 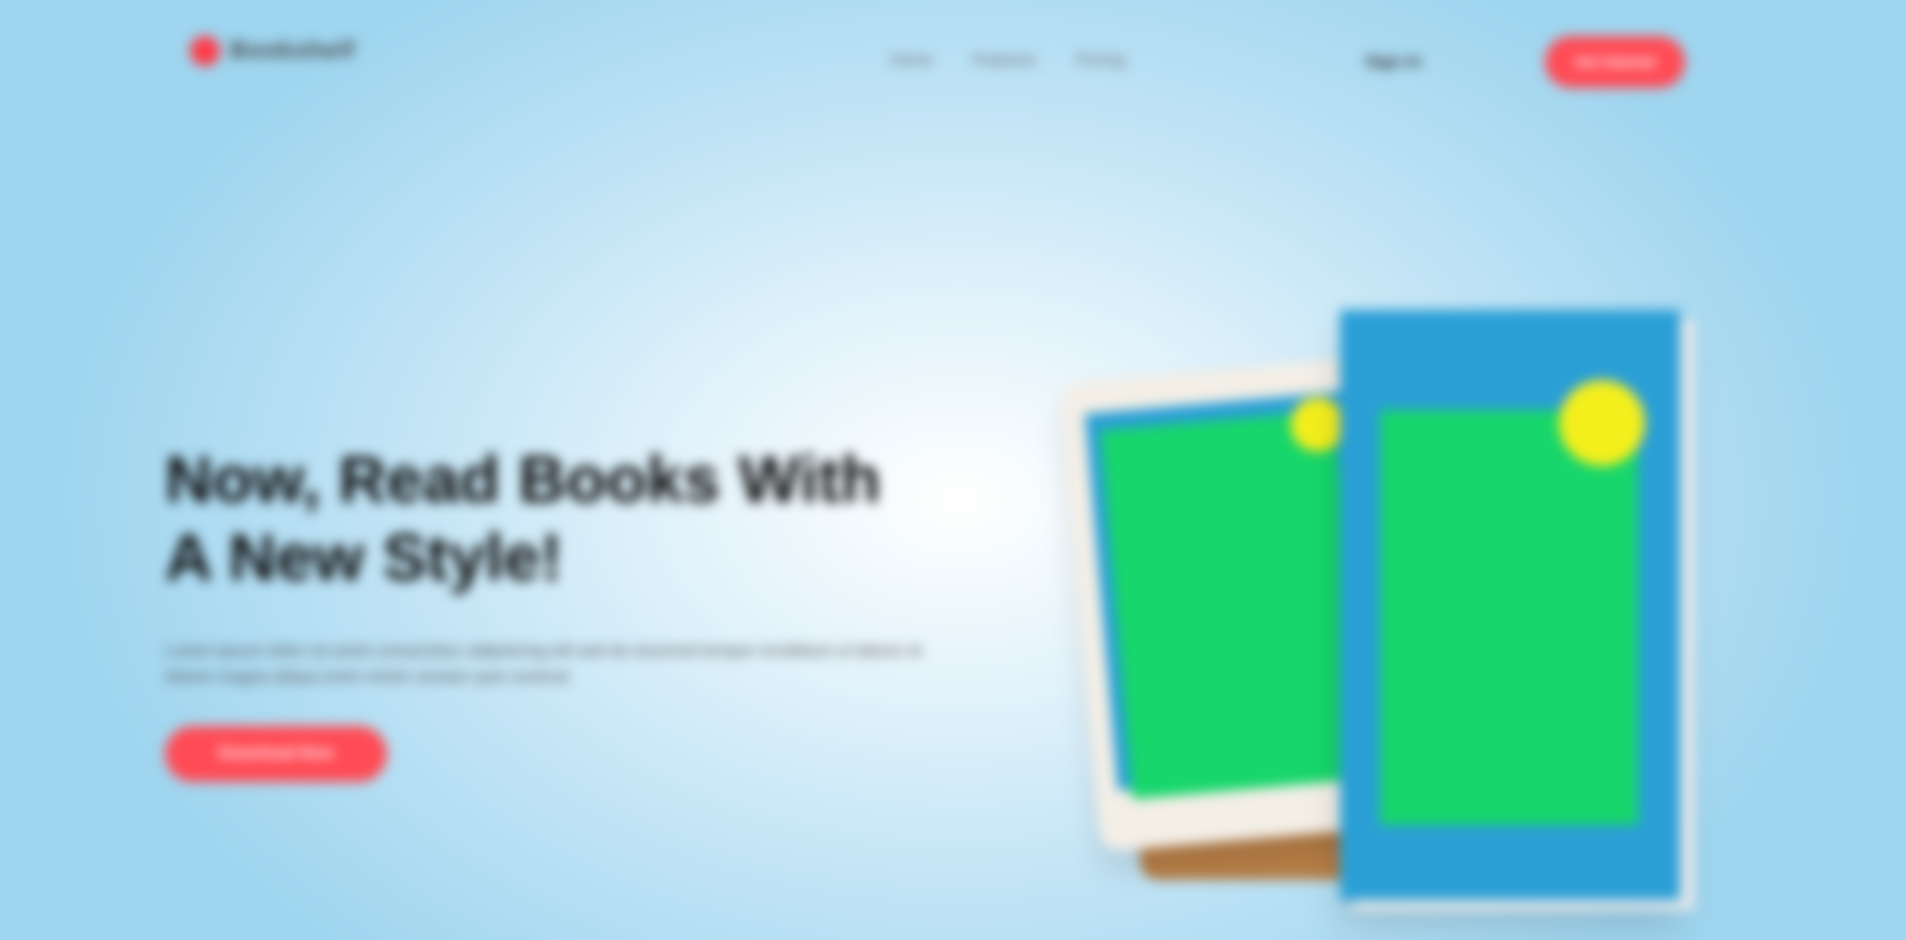 I want to click on nav-item-features: Features, so click(x=1004, y=61).